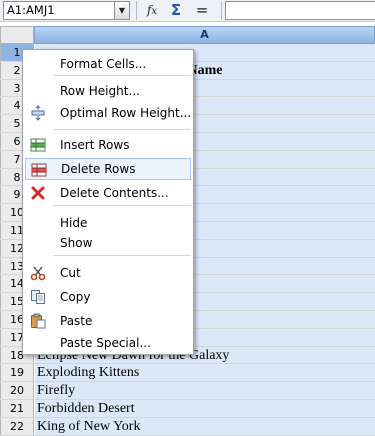  Describe the element at coordinates (38, 321) in the screenshot. I see `paste-icon` at that location.